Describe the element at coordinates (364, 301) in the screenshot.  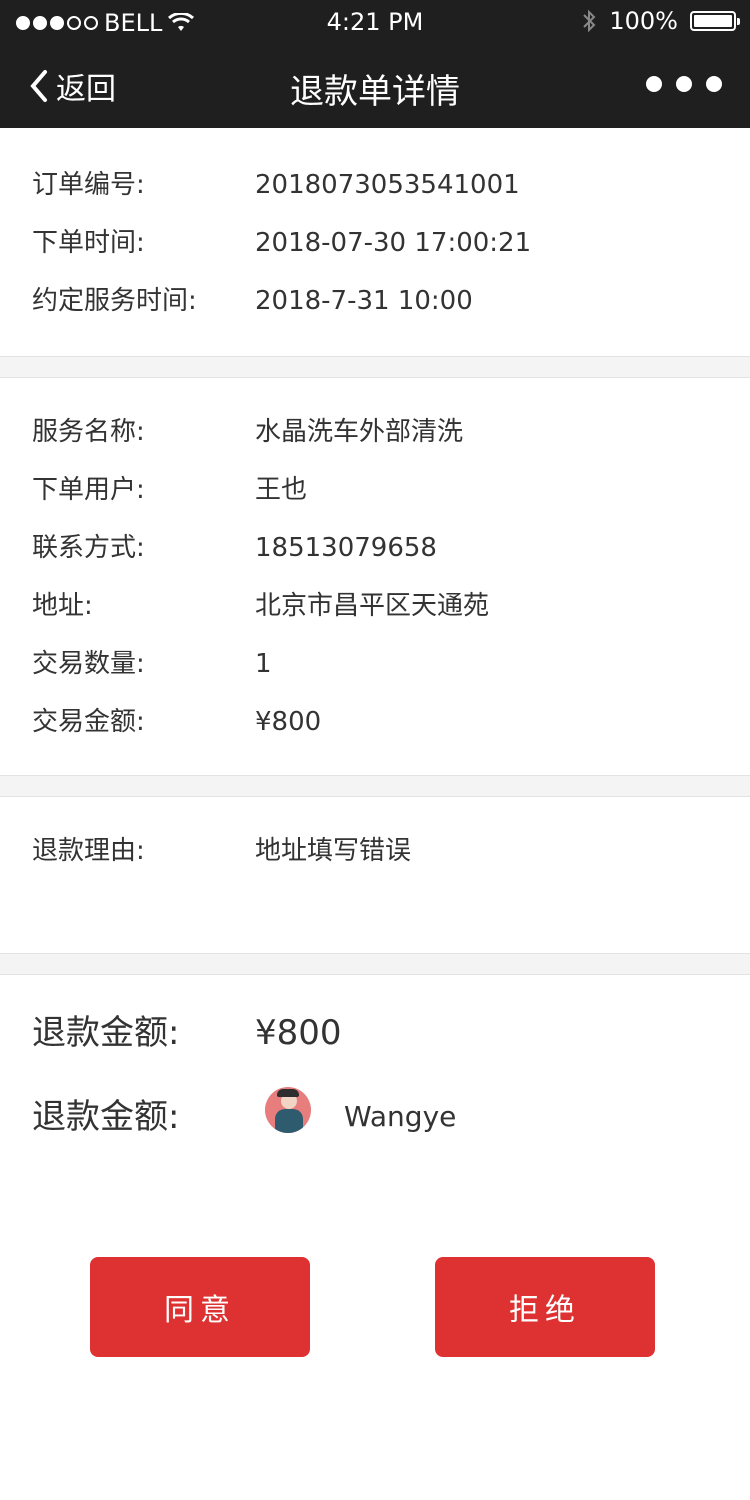
I see `service-time-value: 2018-7-31 10:00` at that location.